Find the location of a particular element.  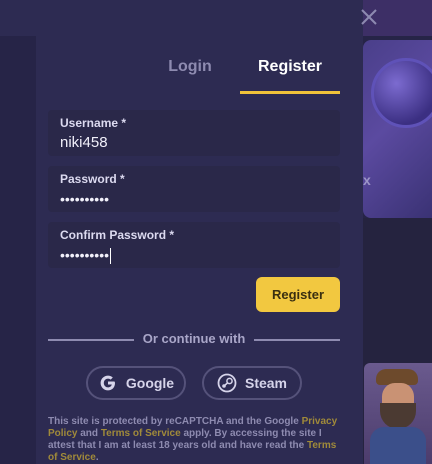

thumbnail-beard-art is located at coordinates (398, 416).